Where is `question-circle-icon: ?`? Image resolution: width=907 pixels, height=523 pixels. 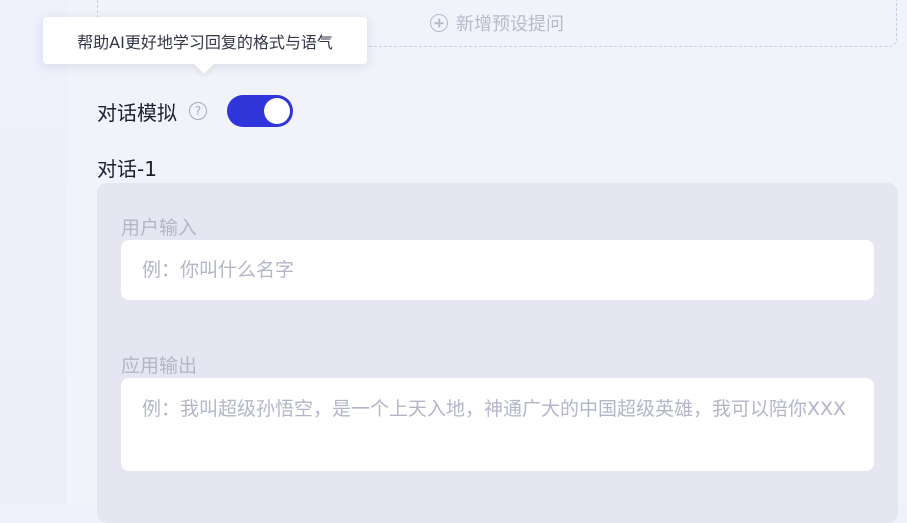
question-circle-icon: ? is located at coordinates (198, 111).